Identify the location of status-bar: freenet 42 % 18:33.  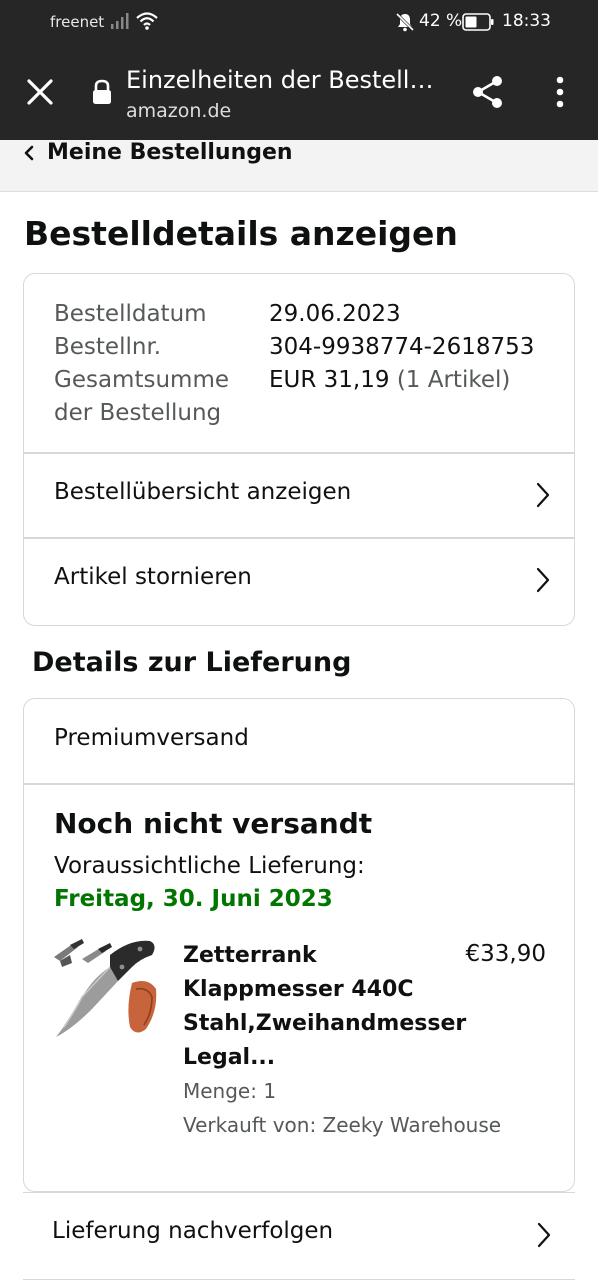
(299, 23).